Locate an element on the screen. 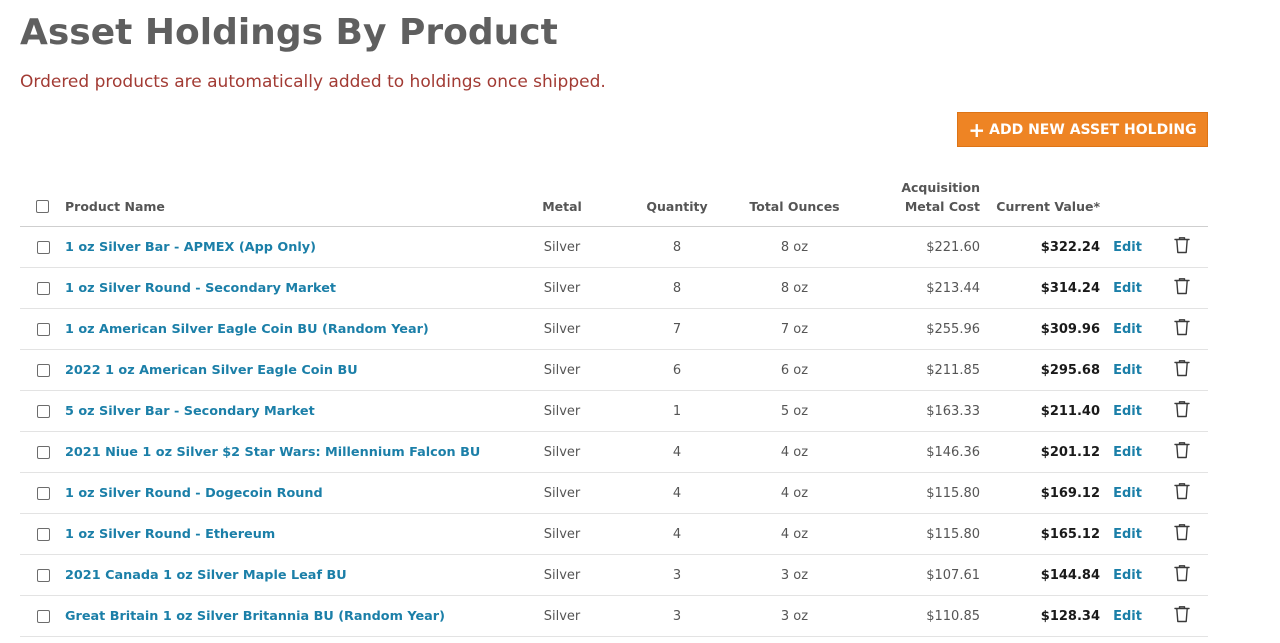 This screenshot has height=643, width=1280. quantity-cell: 7 is located at coordinates (677, 329).